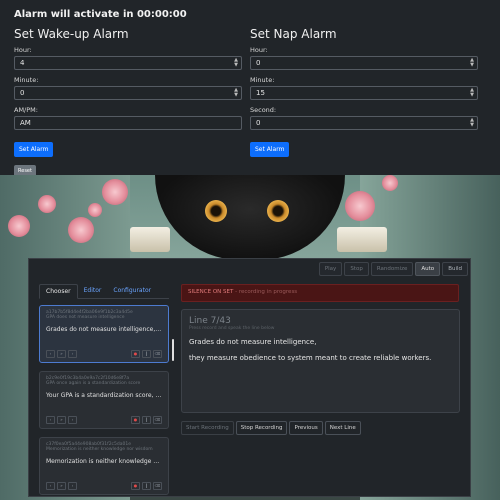 This screenshot has width=500, height=500. I want to click on nap-minute-value: 15, so click(260, 93).